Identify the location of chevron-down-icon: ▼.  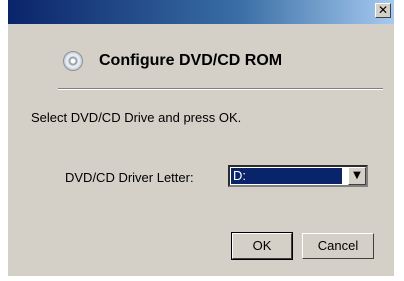
(357, 175).